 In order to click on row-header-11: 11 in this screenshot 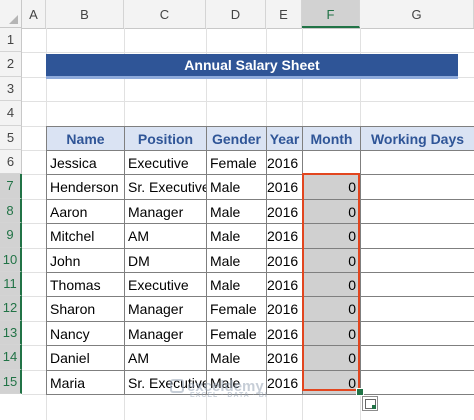, I will do `click(11, 284)`.